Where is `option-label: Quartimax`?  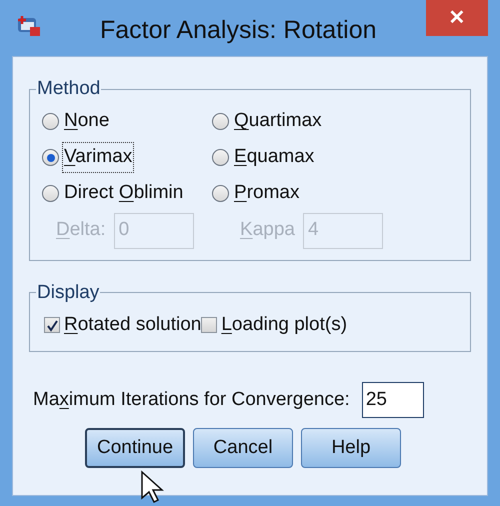
option-label: Quartimax is located at coordinates (278, 121).